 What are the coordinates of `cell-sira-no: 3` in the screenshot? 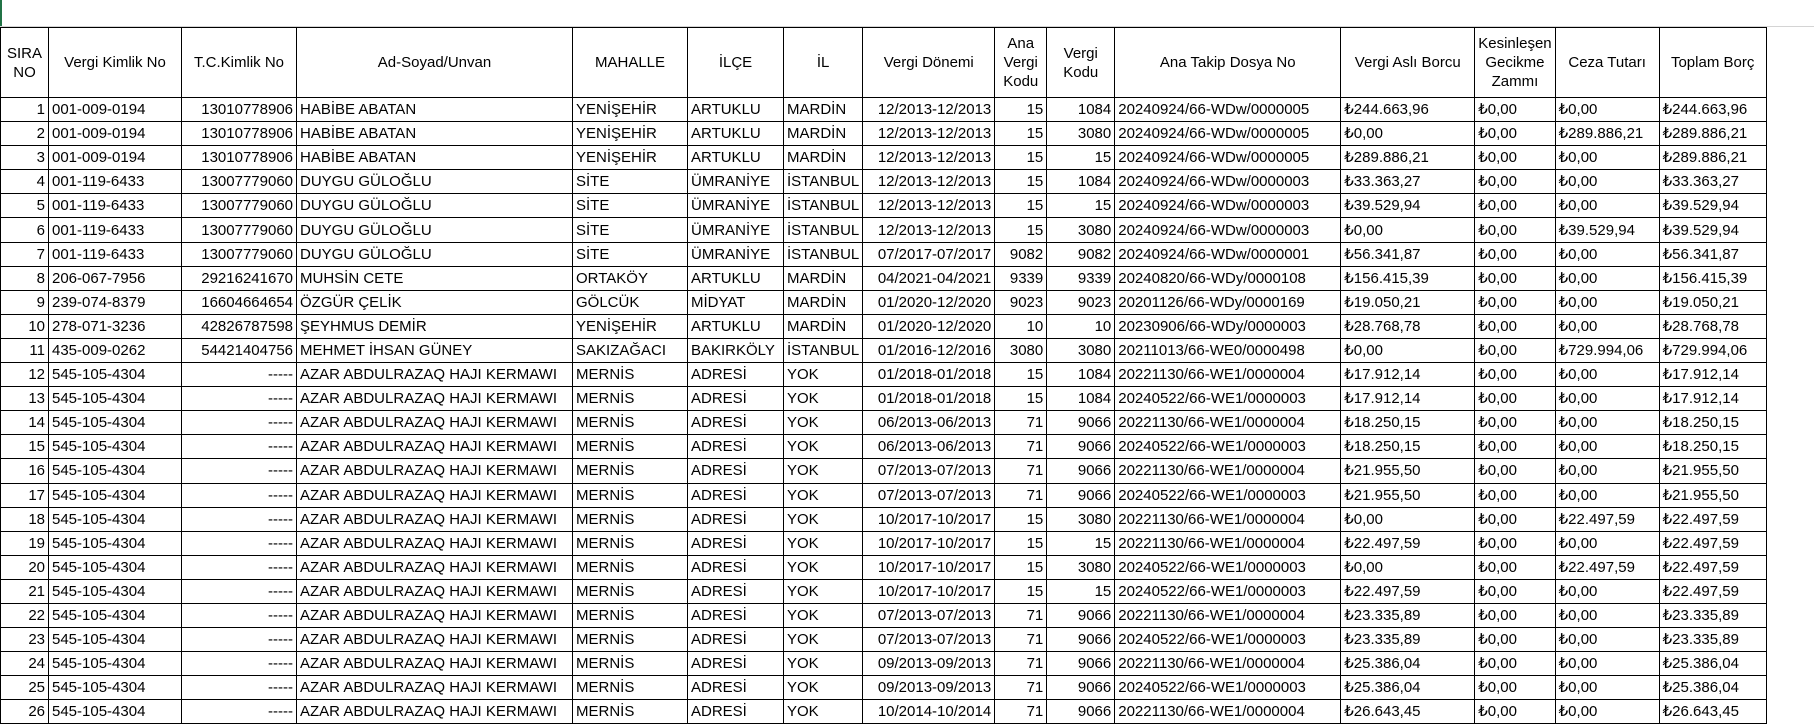 It's located at (24, 158).